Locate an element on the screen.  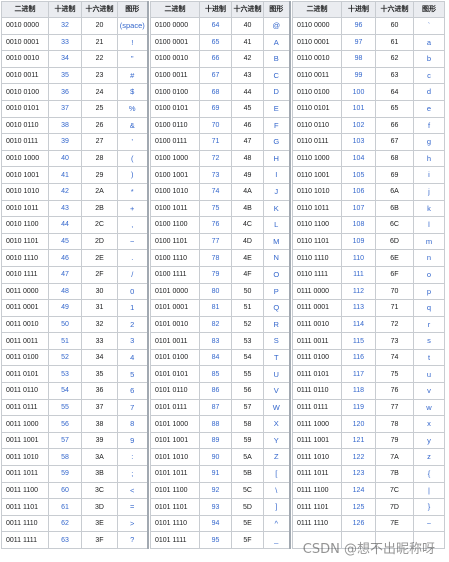
hex-cell: 52 is located at coordinates (247, 324).